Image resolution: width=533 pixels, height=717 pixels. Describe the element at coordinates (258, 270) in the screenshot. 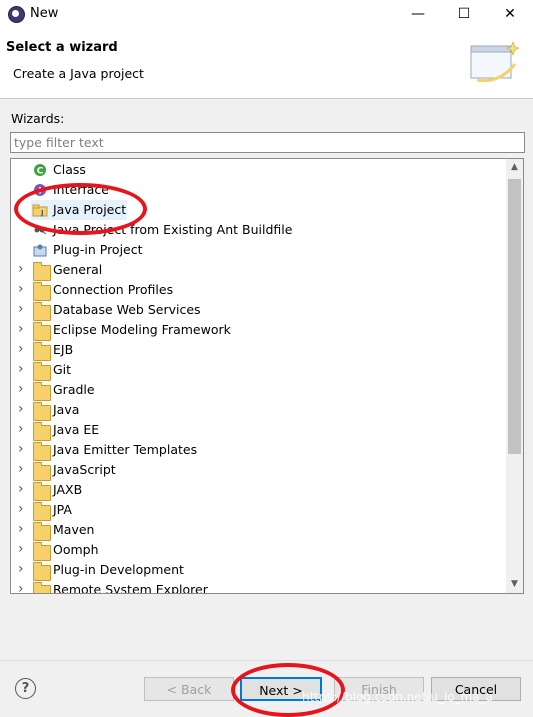

I see `tree-item-general: › General` at that location.